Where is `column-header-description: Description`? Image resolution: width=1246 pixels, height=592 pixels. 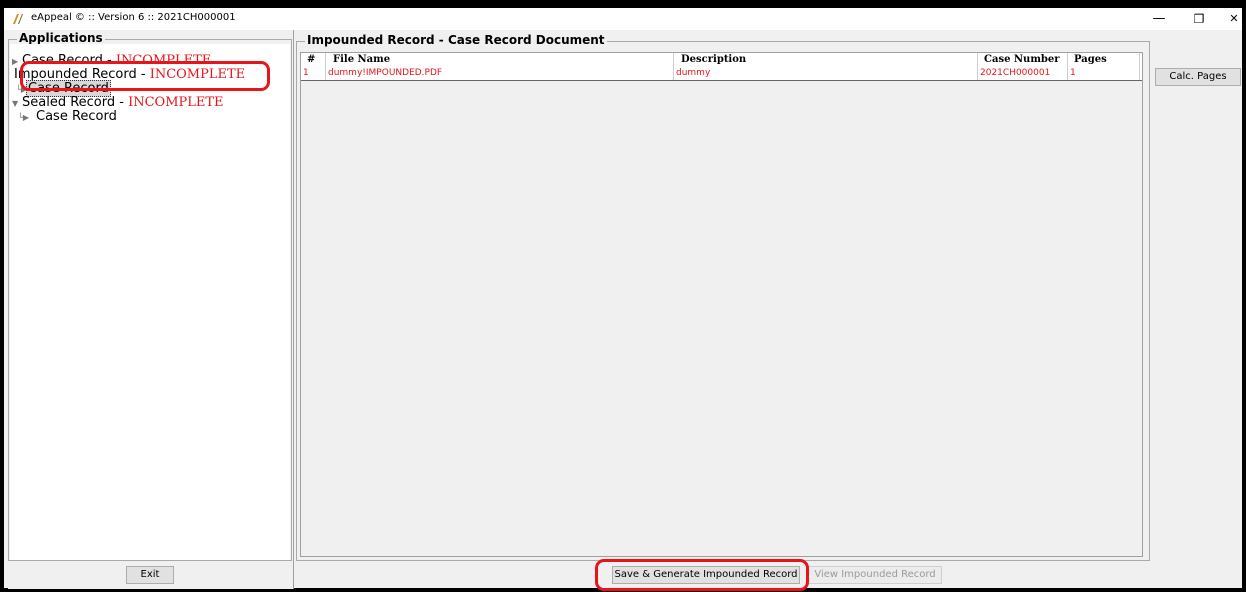 column-header-description: Description is located at coordinates (714, 59).